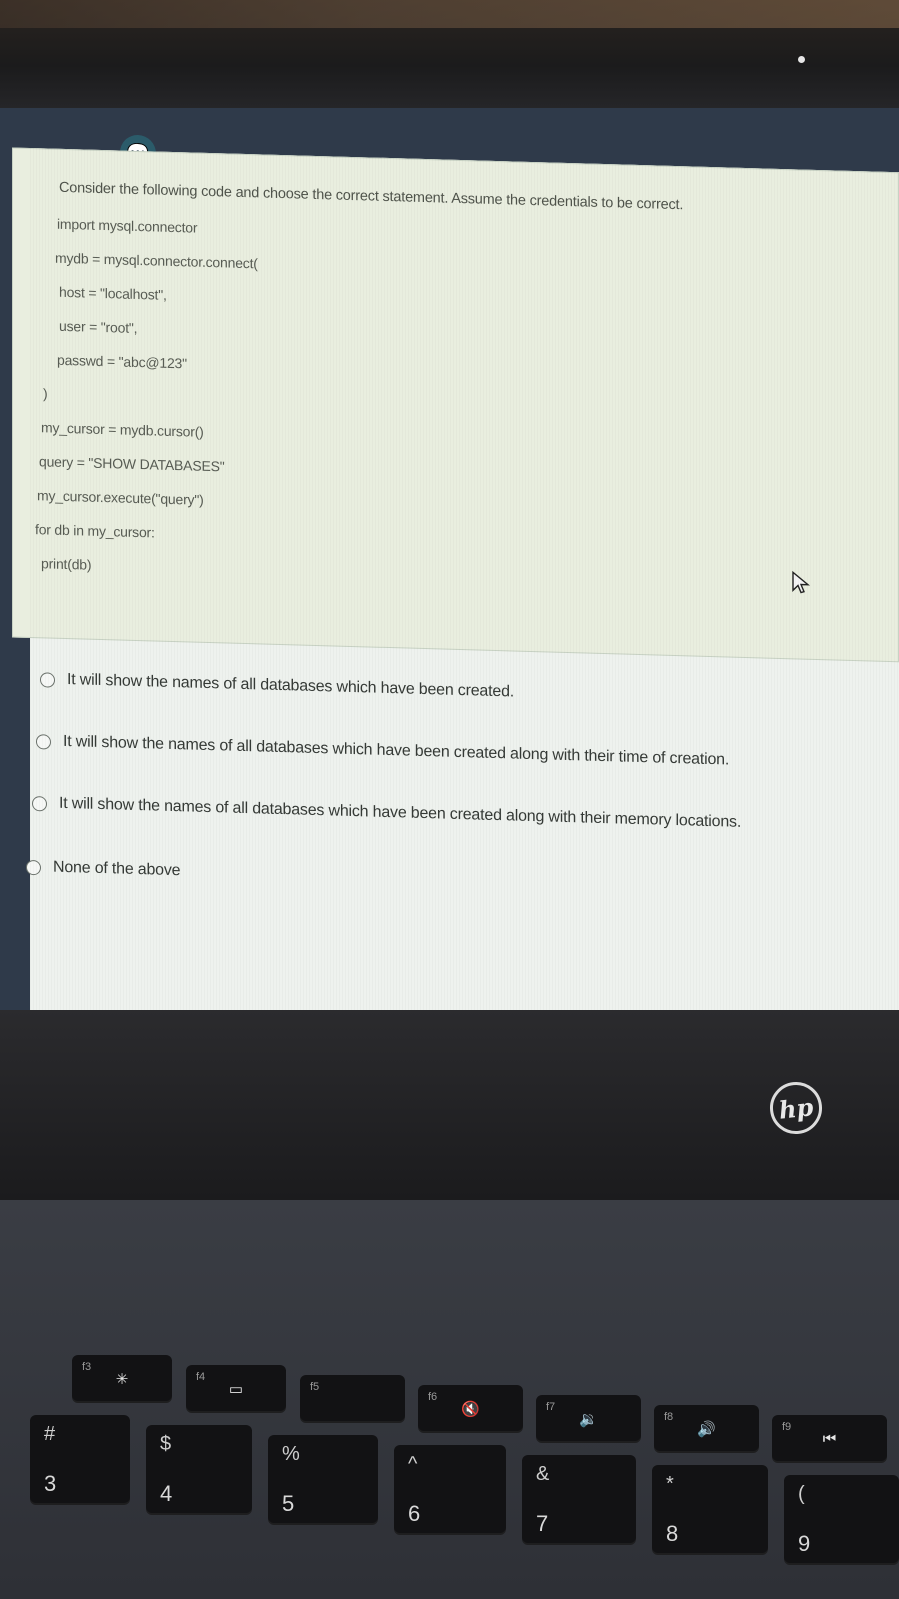 This screenshot has width=899, height=1599. What do you see at coordinates (199, 1470) in the screenshot?
I see `key-4: $ 4` at bounding box center [199, 1470].